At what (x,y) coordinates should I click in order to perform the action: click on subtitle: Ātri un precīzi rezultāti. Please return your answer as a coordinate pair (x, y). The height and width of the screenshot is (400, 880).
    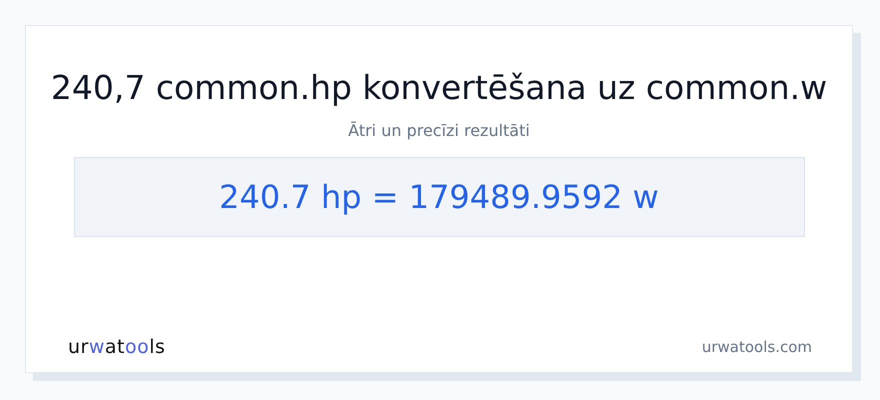
    Looking at the image, I should click on (439, 130).